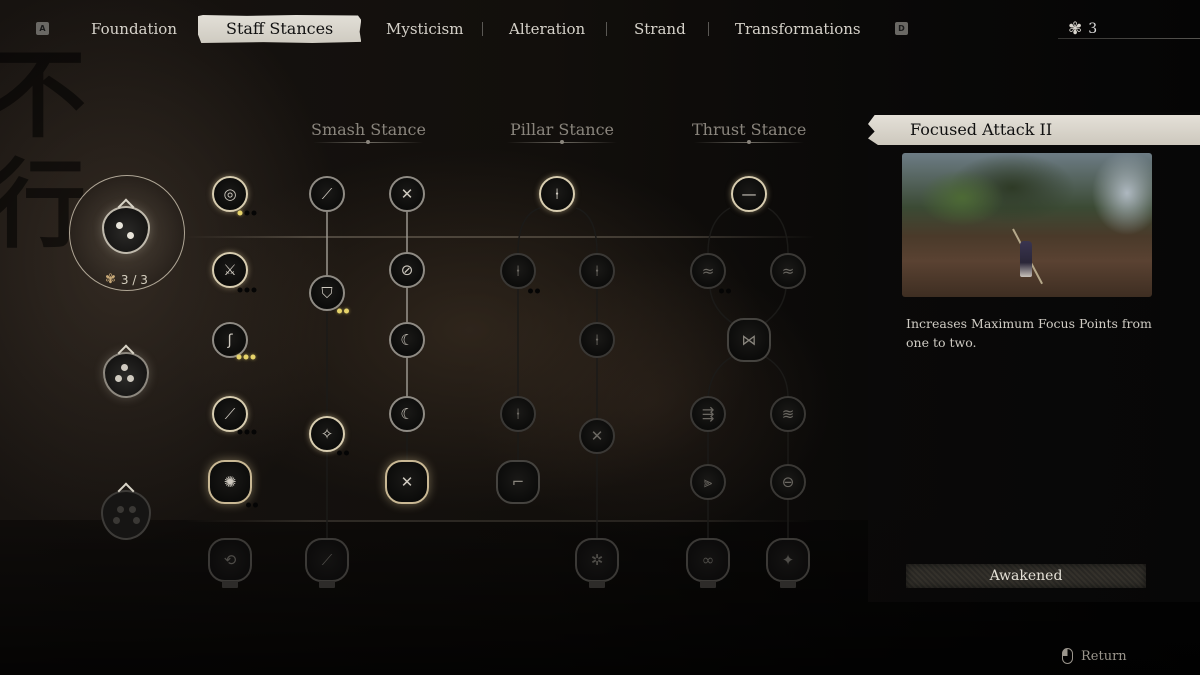 The height and width of the screenshot is (675, 1200). I want to click on crescent-fire-icon: ☾, so click(407, 413).